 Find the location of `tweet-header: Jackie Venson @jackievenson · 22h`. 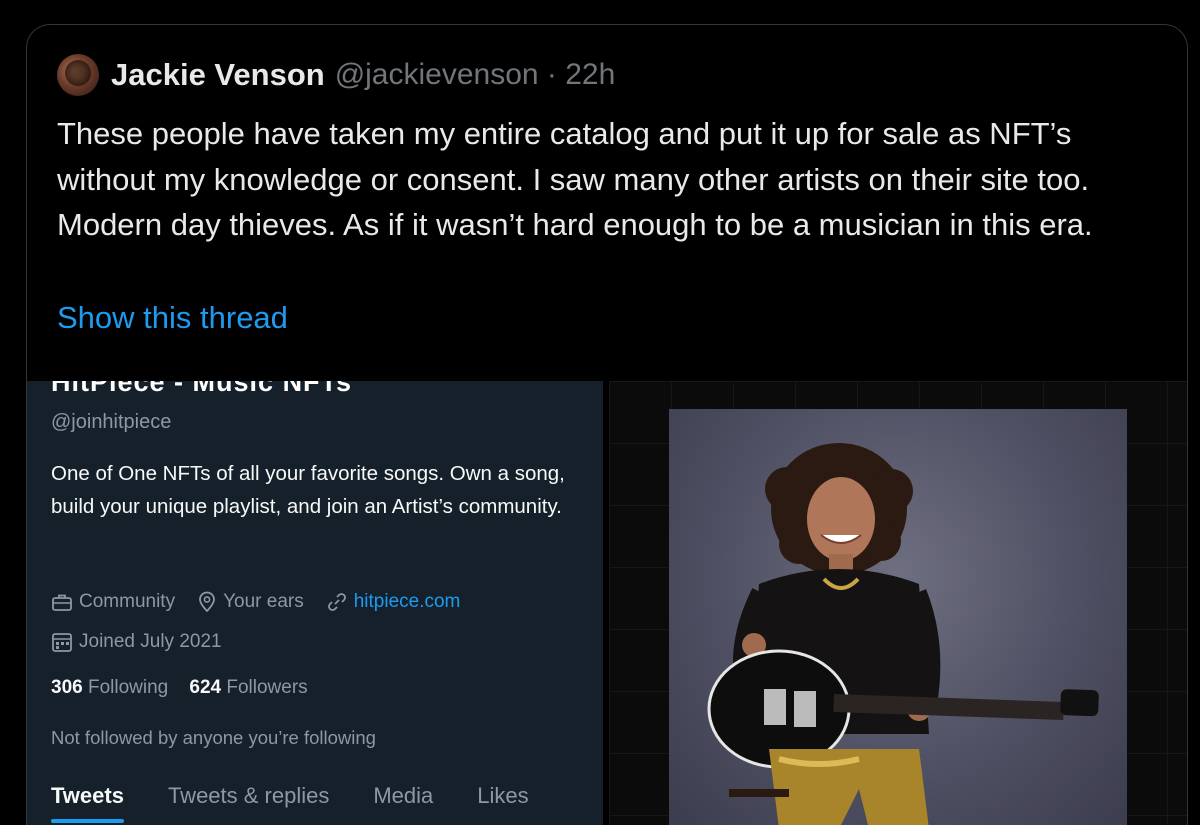

tweet-header: Jackie Venson @jackievenson · 22h is located at coordinates (336, 75).